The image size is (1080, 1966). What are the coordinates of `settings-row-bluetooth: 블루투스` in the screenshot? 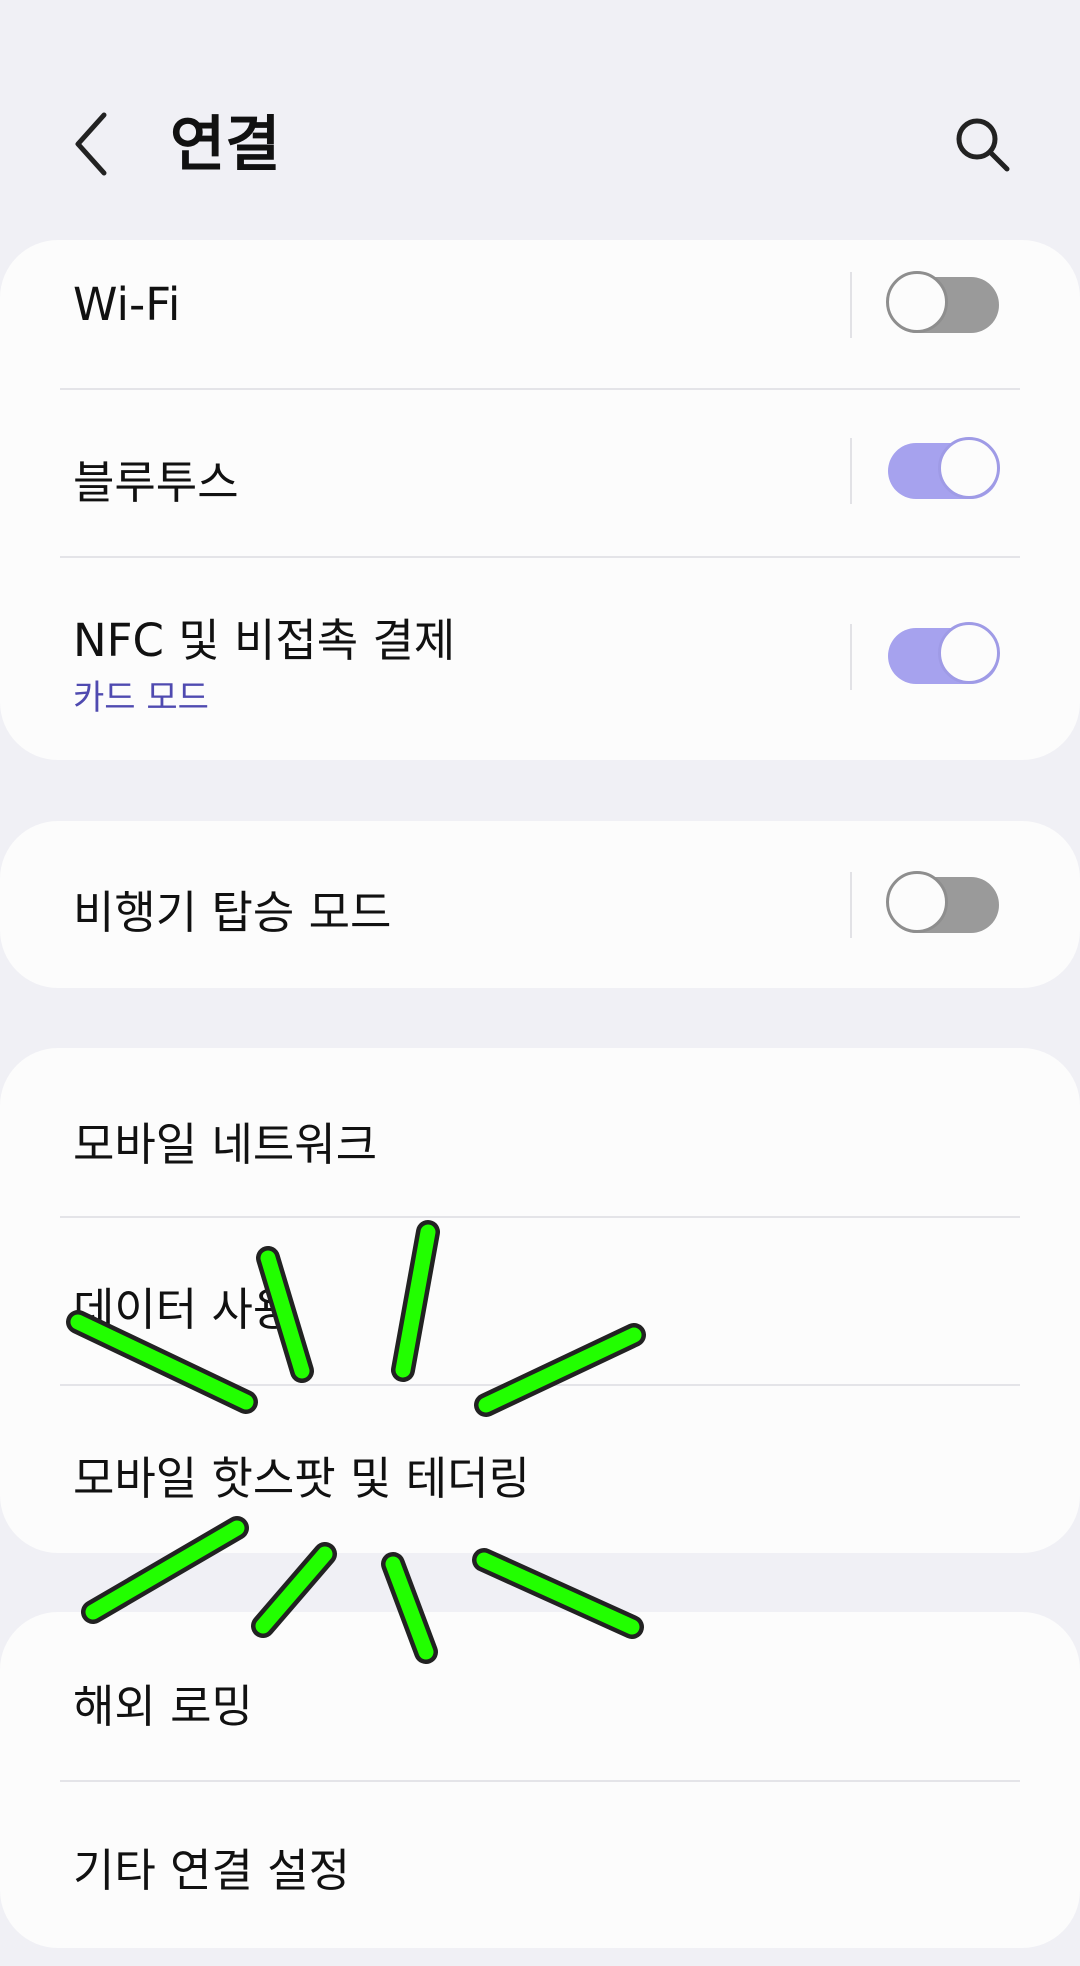 It's located at (540, 474).